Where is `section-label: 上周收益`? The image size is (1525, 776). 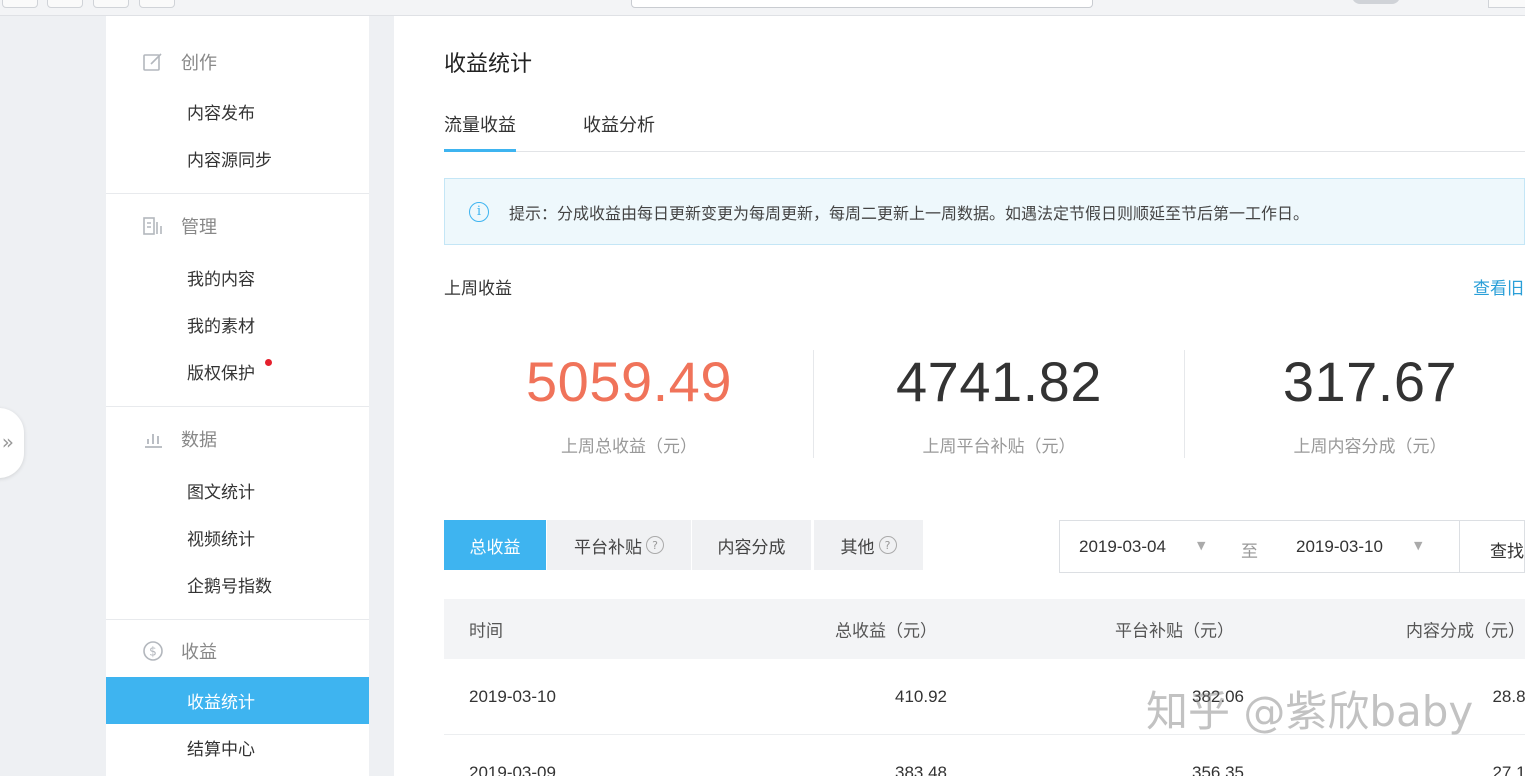 section-label: 上周收益 is located at coordinates (478, 289).